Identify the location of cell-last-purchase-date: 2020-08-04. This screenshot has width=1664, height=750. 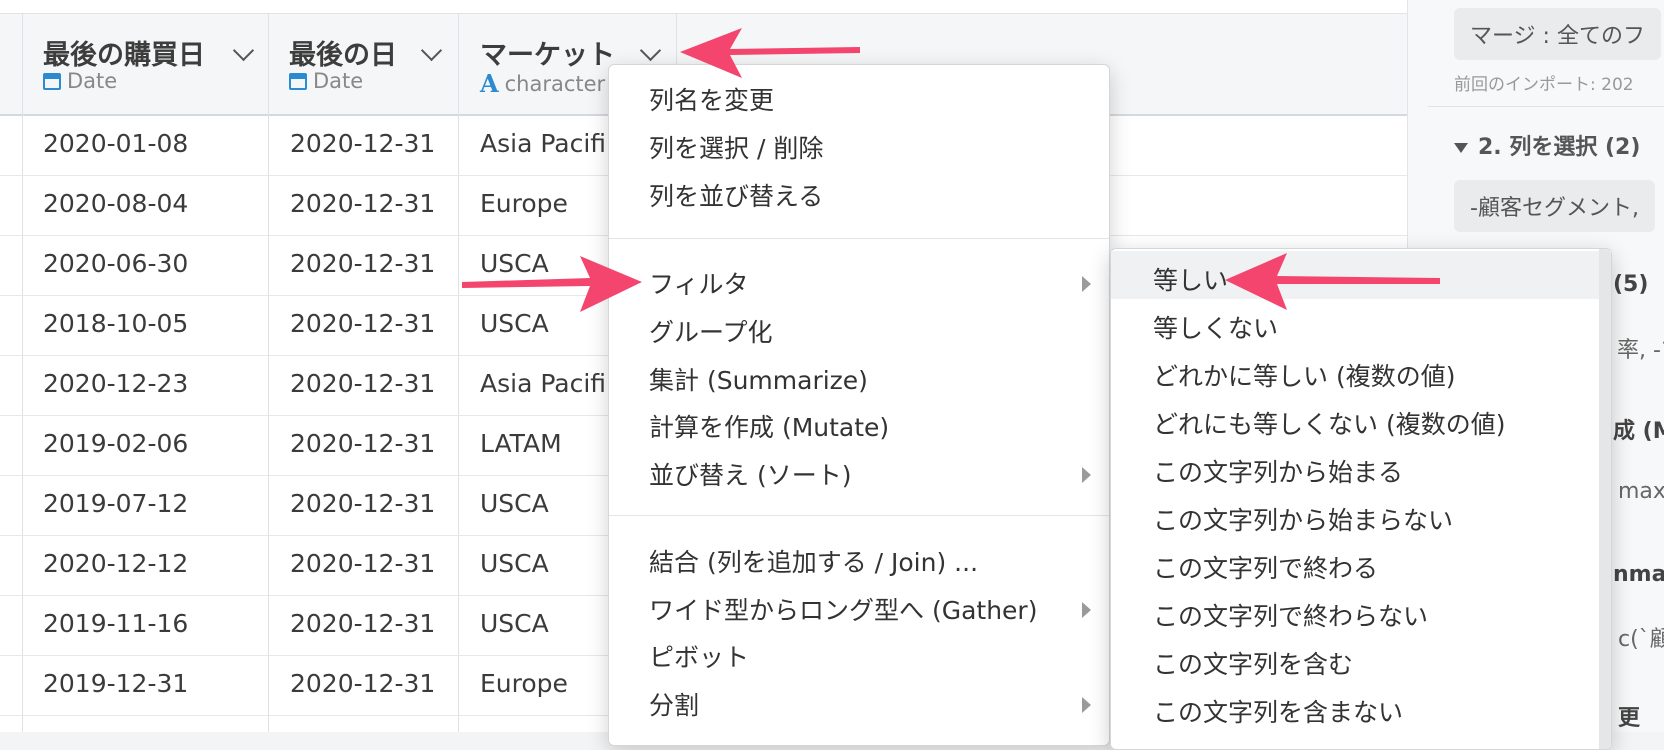
(116, 203).